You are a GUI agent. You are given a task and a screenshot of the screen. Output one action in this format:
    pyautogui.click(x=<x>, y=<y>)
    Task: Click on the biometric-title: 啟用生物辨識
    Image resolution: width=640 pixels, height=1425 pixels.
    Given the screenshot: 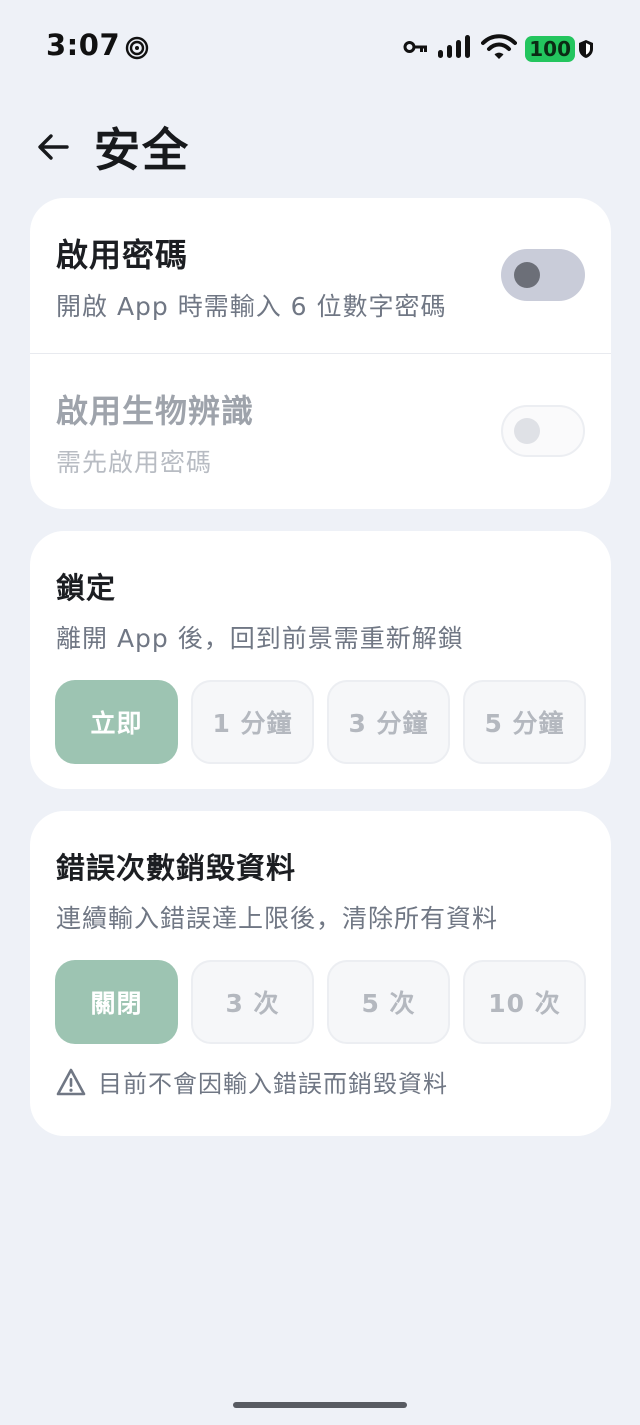 What is the action you would take?
    pyautogui.click(x=155, y=411)
    